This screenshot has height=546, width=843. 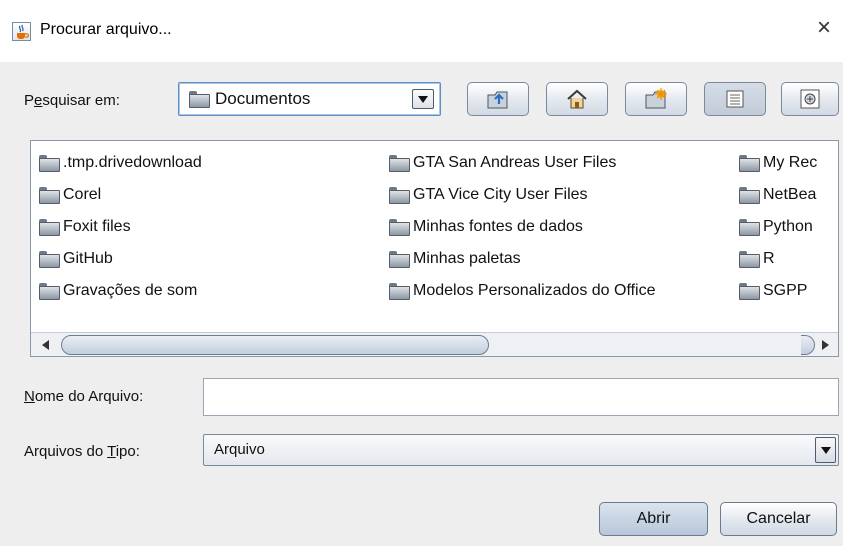 I want to click on file-column-3: My Rec NetBea Python R SGPP, so click(x=778, y=227).